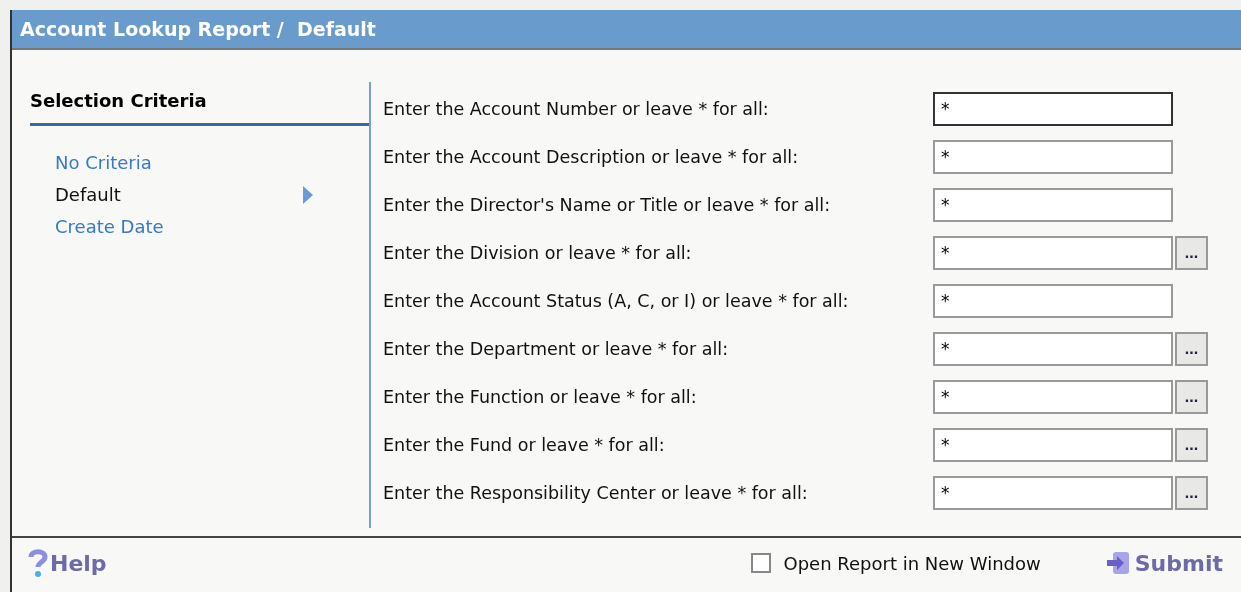 The height and width of the screenshot is (592, 1241). Describe the element at coordinates (556, 349) in the screenshot. I see `field-label: Enter the Department or leave * for all:` at that location.